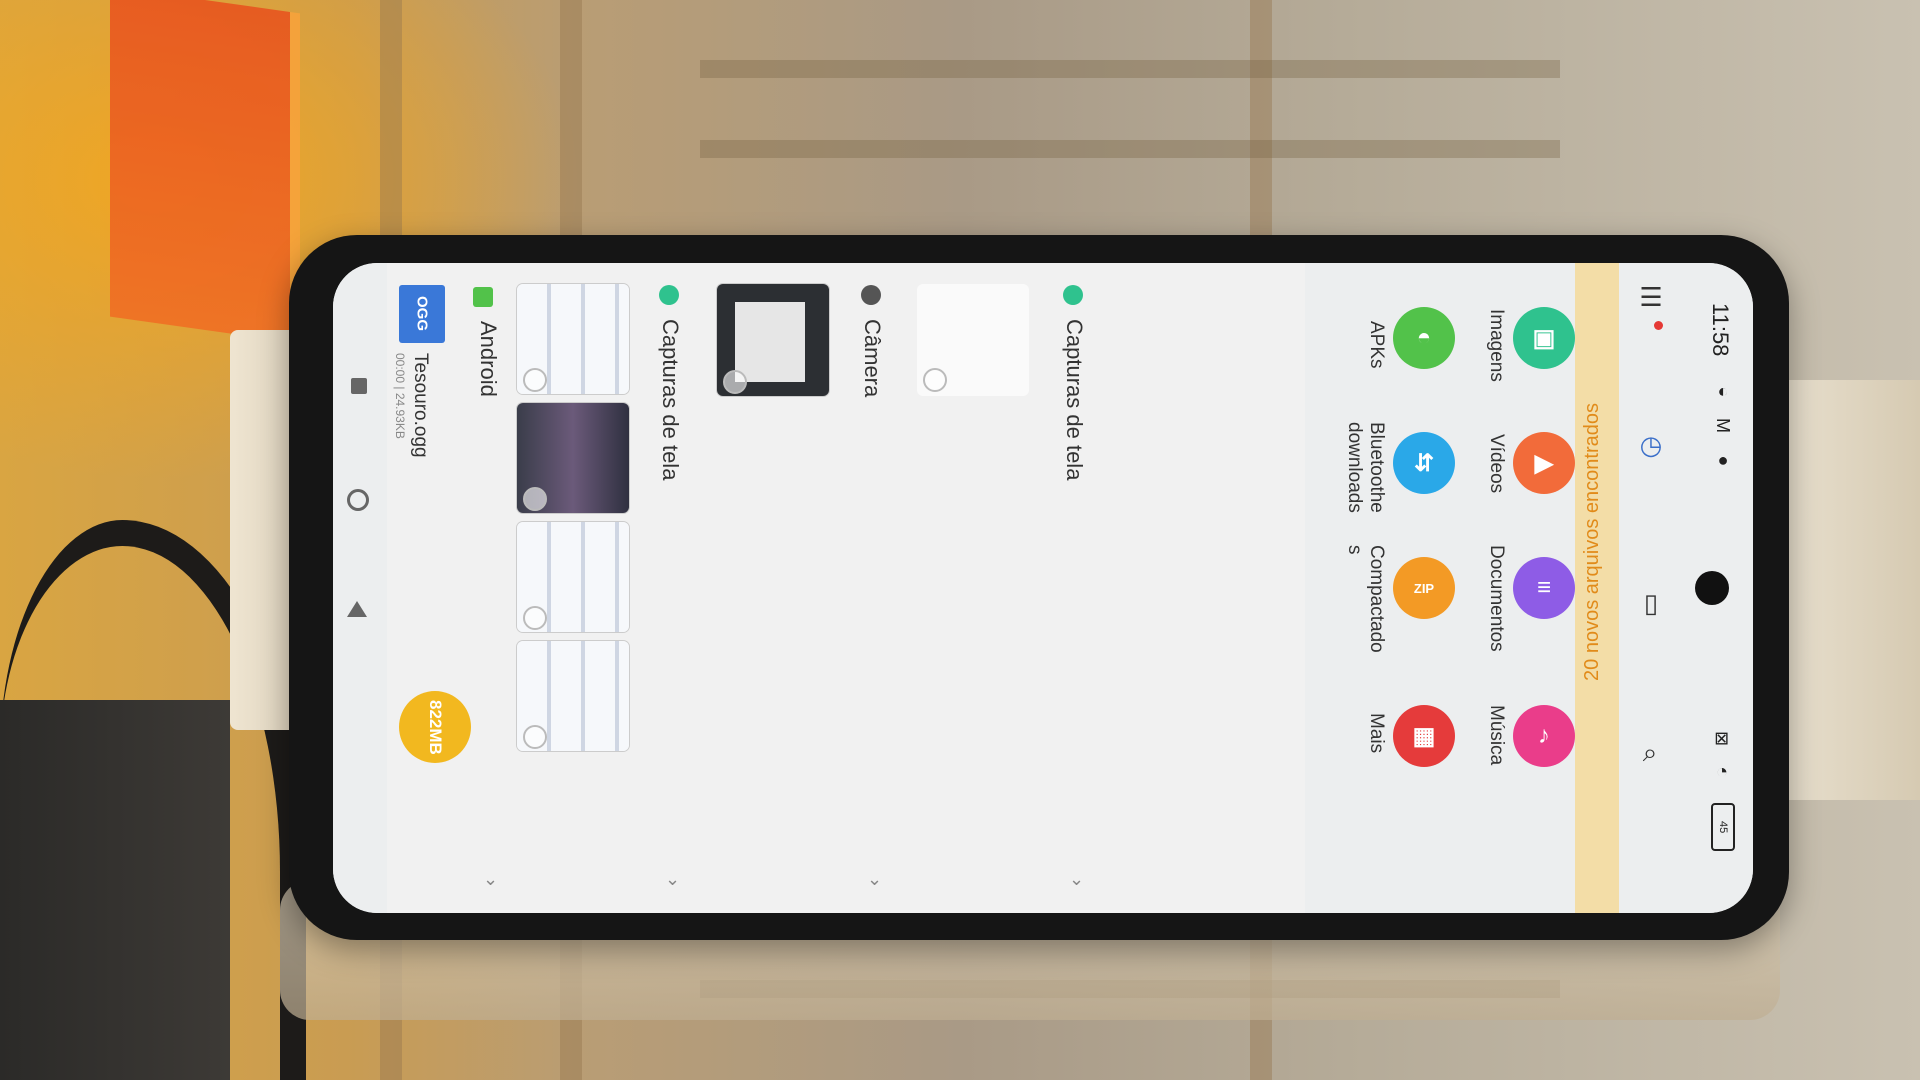 The image size is (1920, 1080). I want to click on status-time: 11:58, so click(1720, 330).